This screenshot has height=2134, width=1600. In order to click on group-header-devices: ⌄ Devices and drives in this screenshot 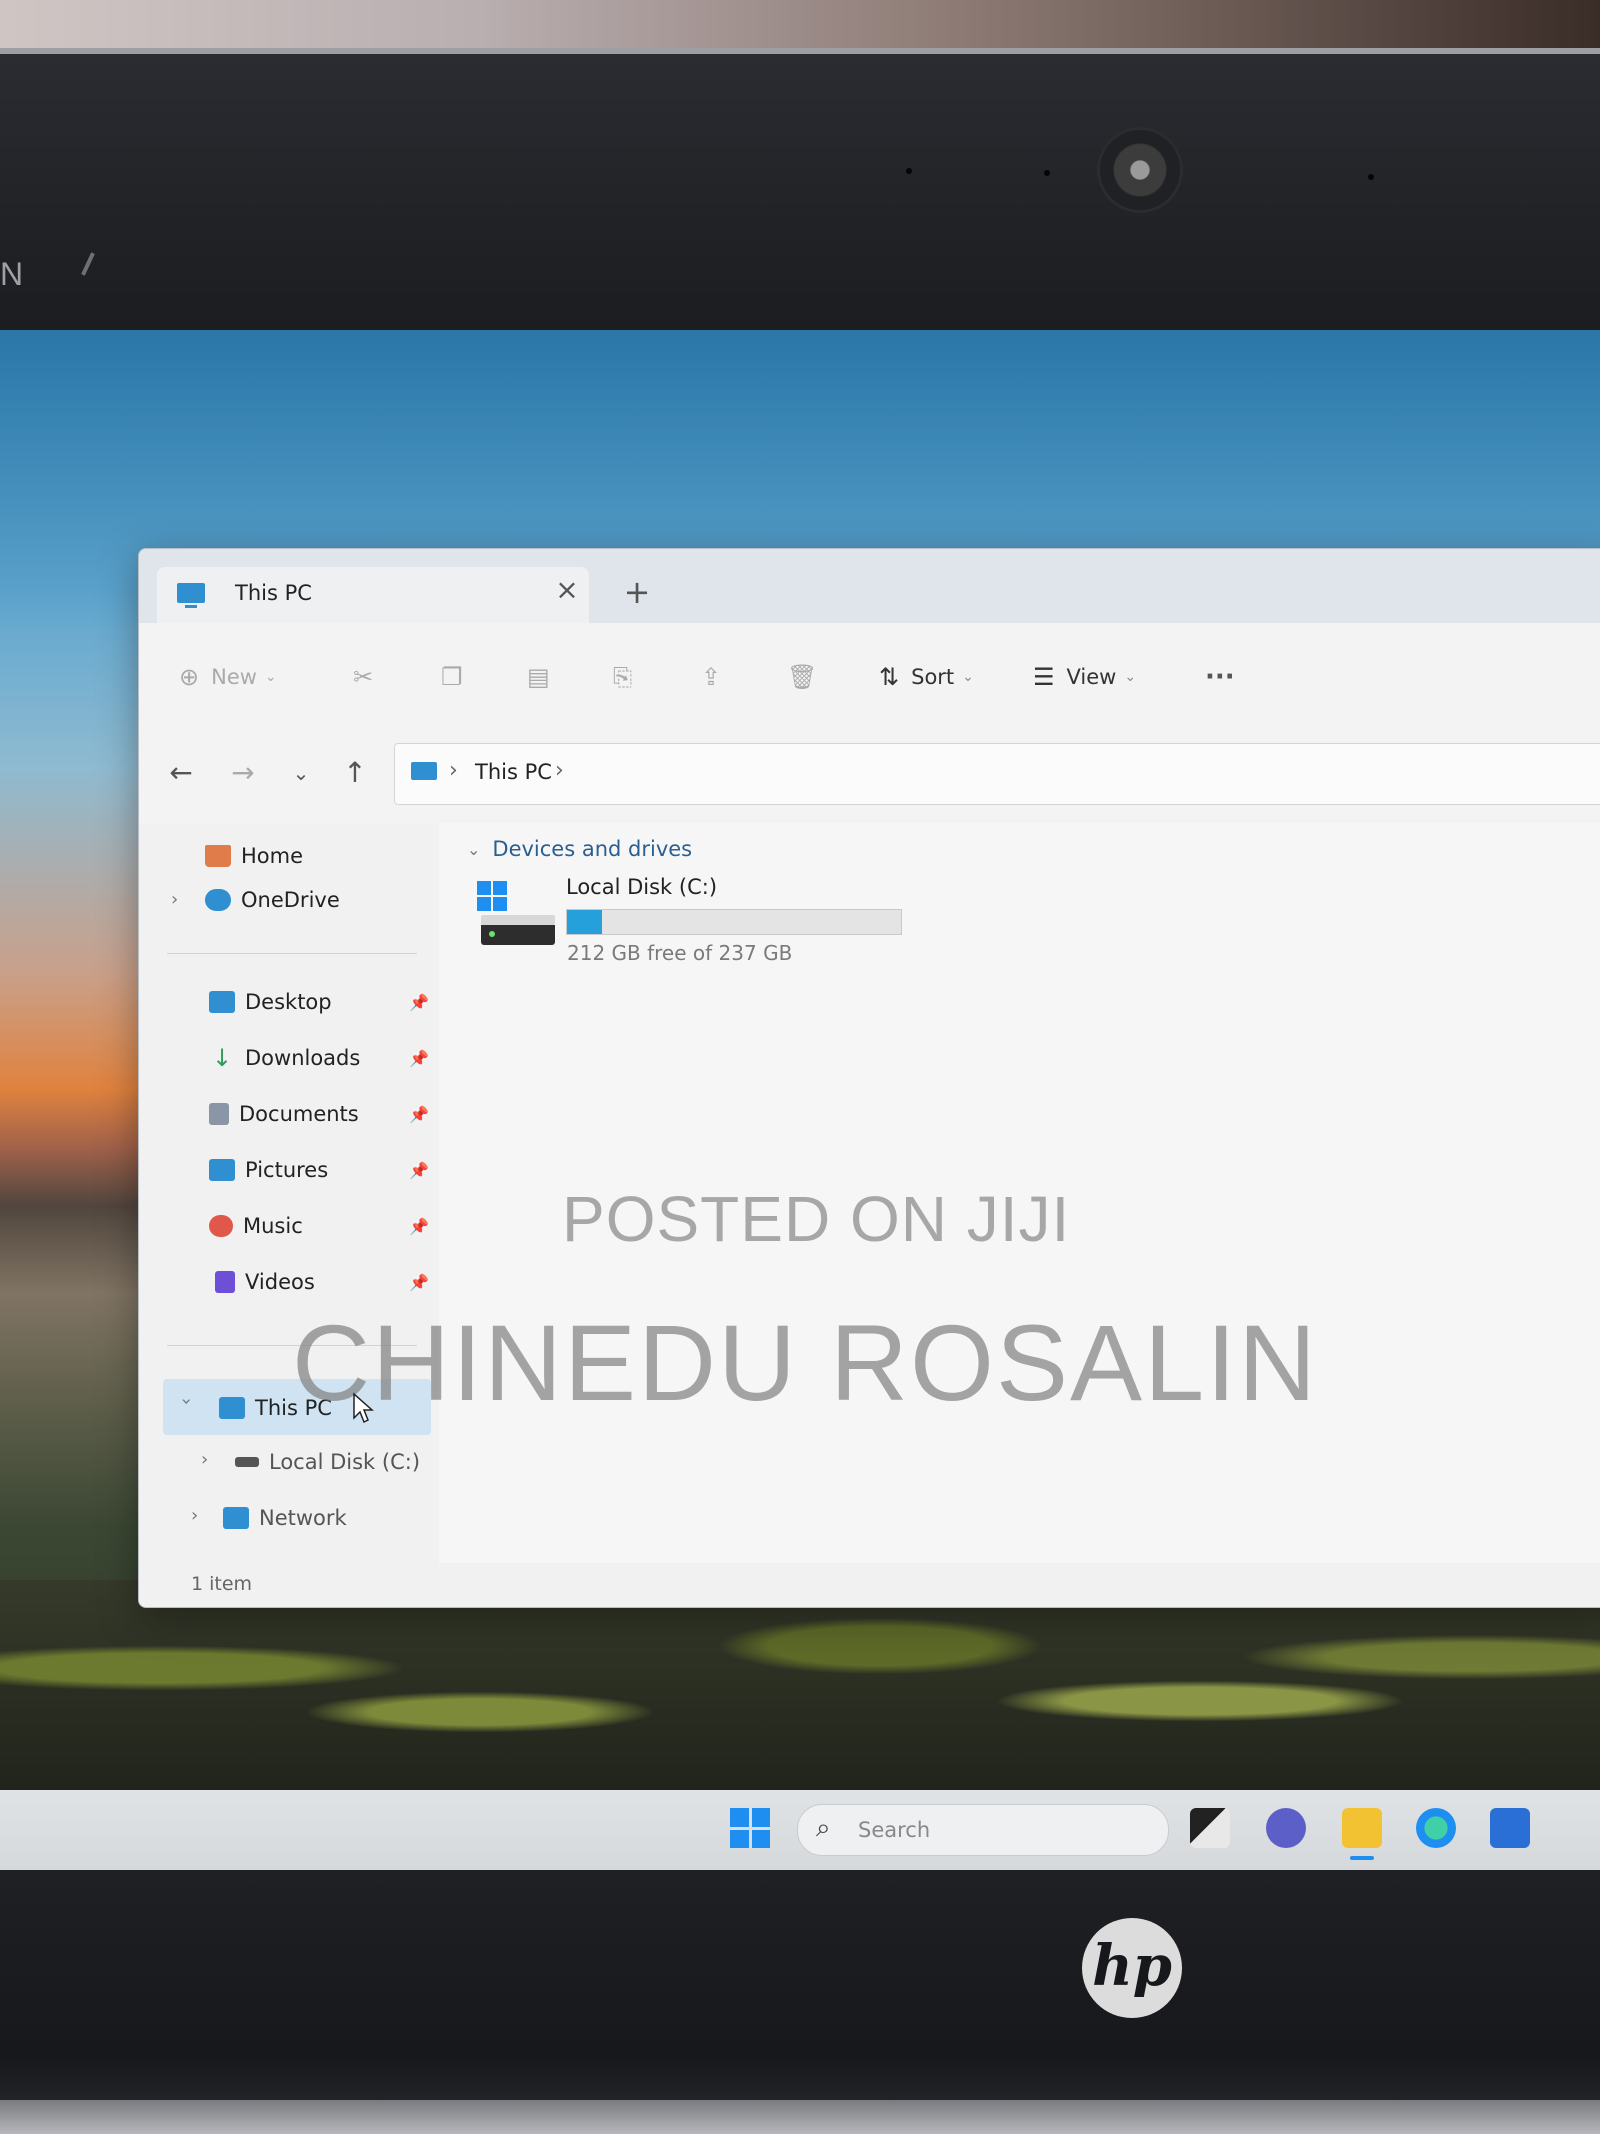, I will do `click(579, 849)`.